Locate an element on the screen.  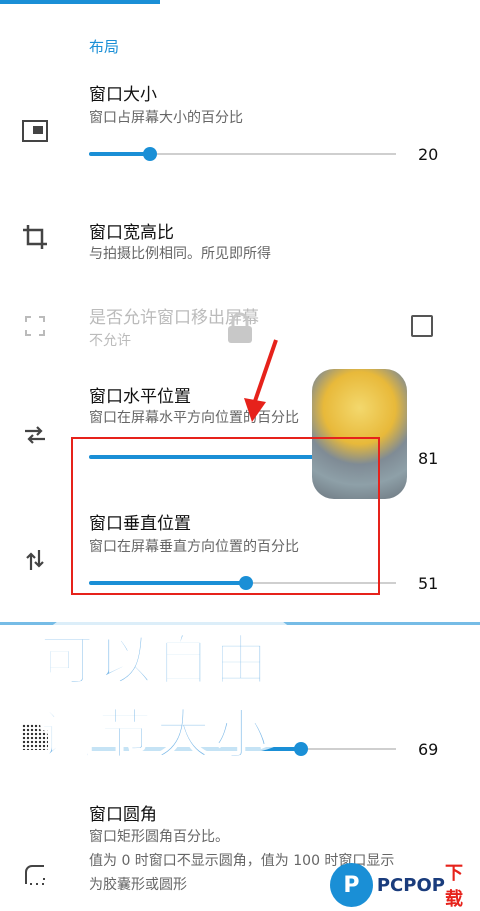
window-size-subtitle: 窗口占屏幕大小的百分比 is located at coordinates (166, 118).